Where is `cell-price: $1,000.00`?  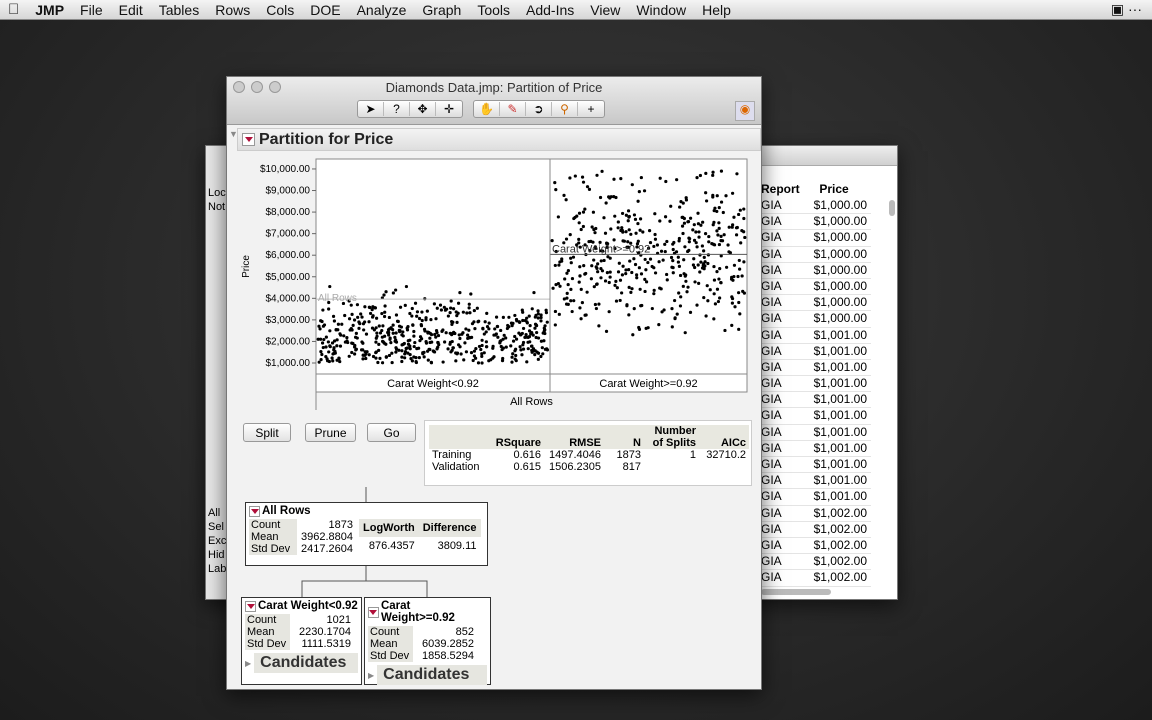
cell-price: $1,000.00 is located at coordinates (840, 302).